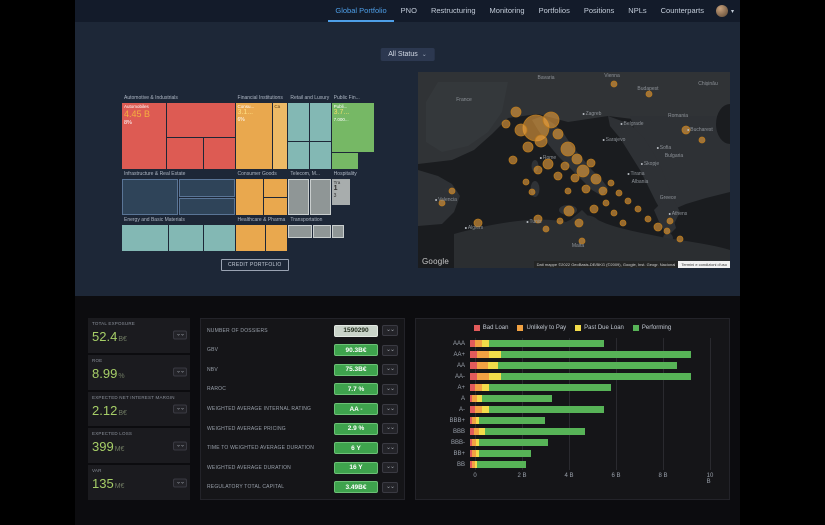  I want to click on user-menu: ▾, so click(724, 11).